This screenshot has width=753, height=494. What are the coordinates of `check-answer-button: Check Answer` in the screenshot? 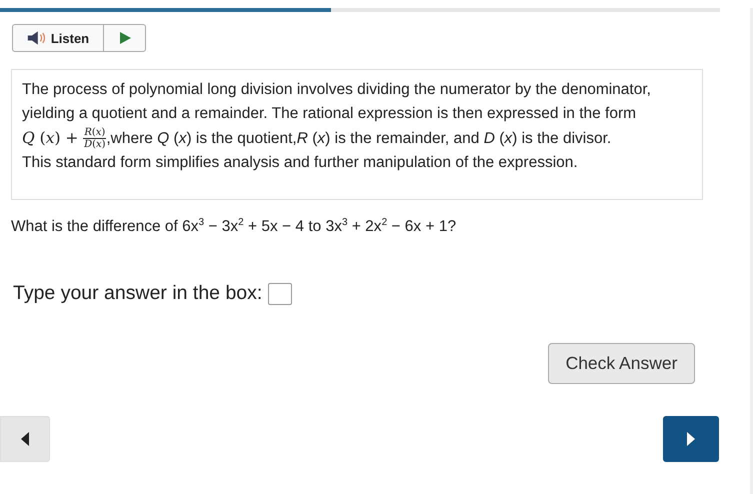 It's located at (621, 363).